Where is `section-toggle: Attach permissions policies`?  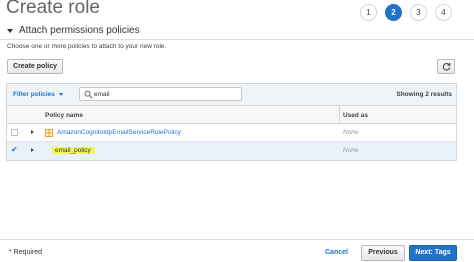
section-toggle: Attach permissions policies is located at coordinates (73, 30).